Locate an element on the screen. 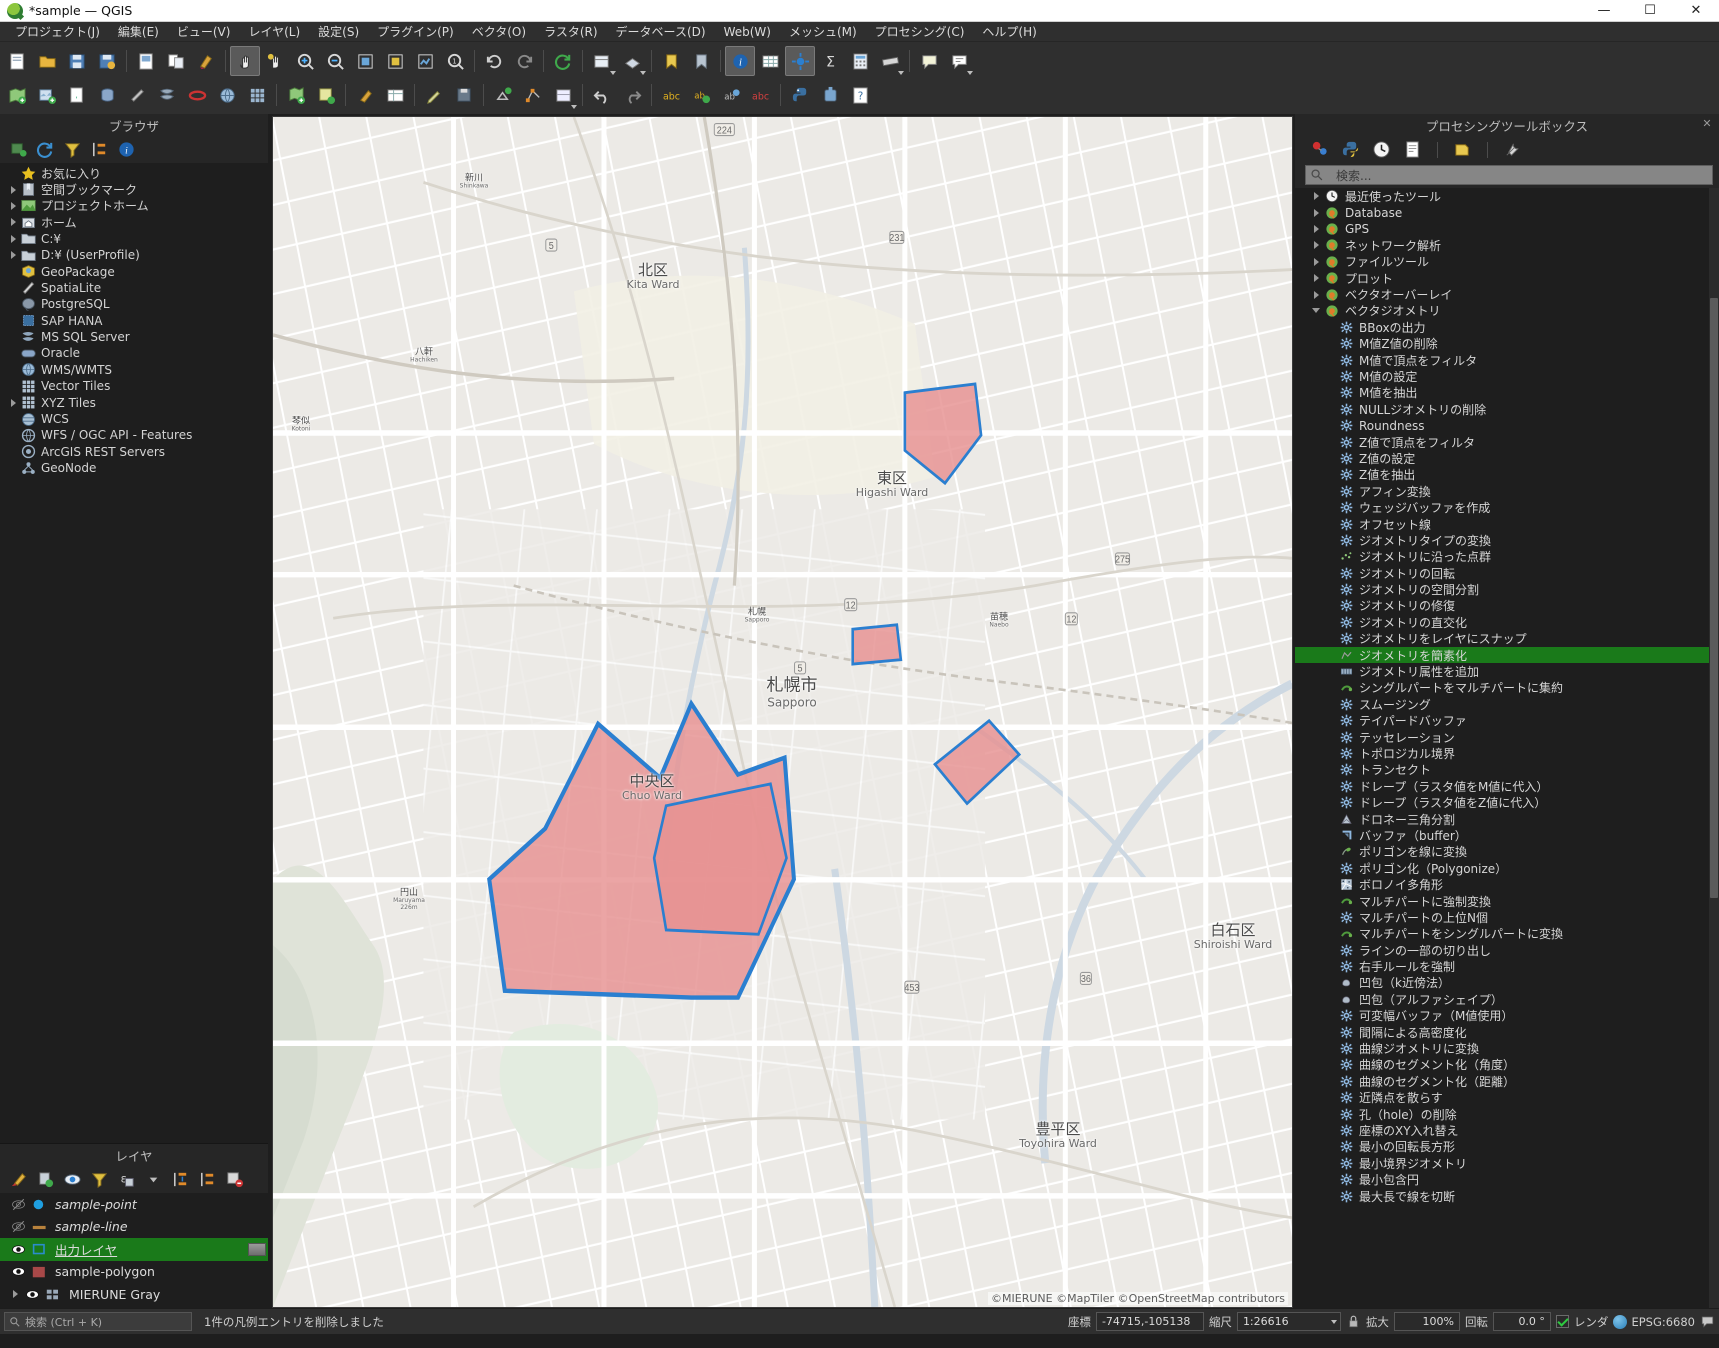  zoom-out-button is located at coordinates (335, 61).